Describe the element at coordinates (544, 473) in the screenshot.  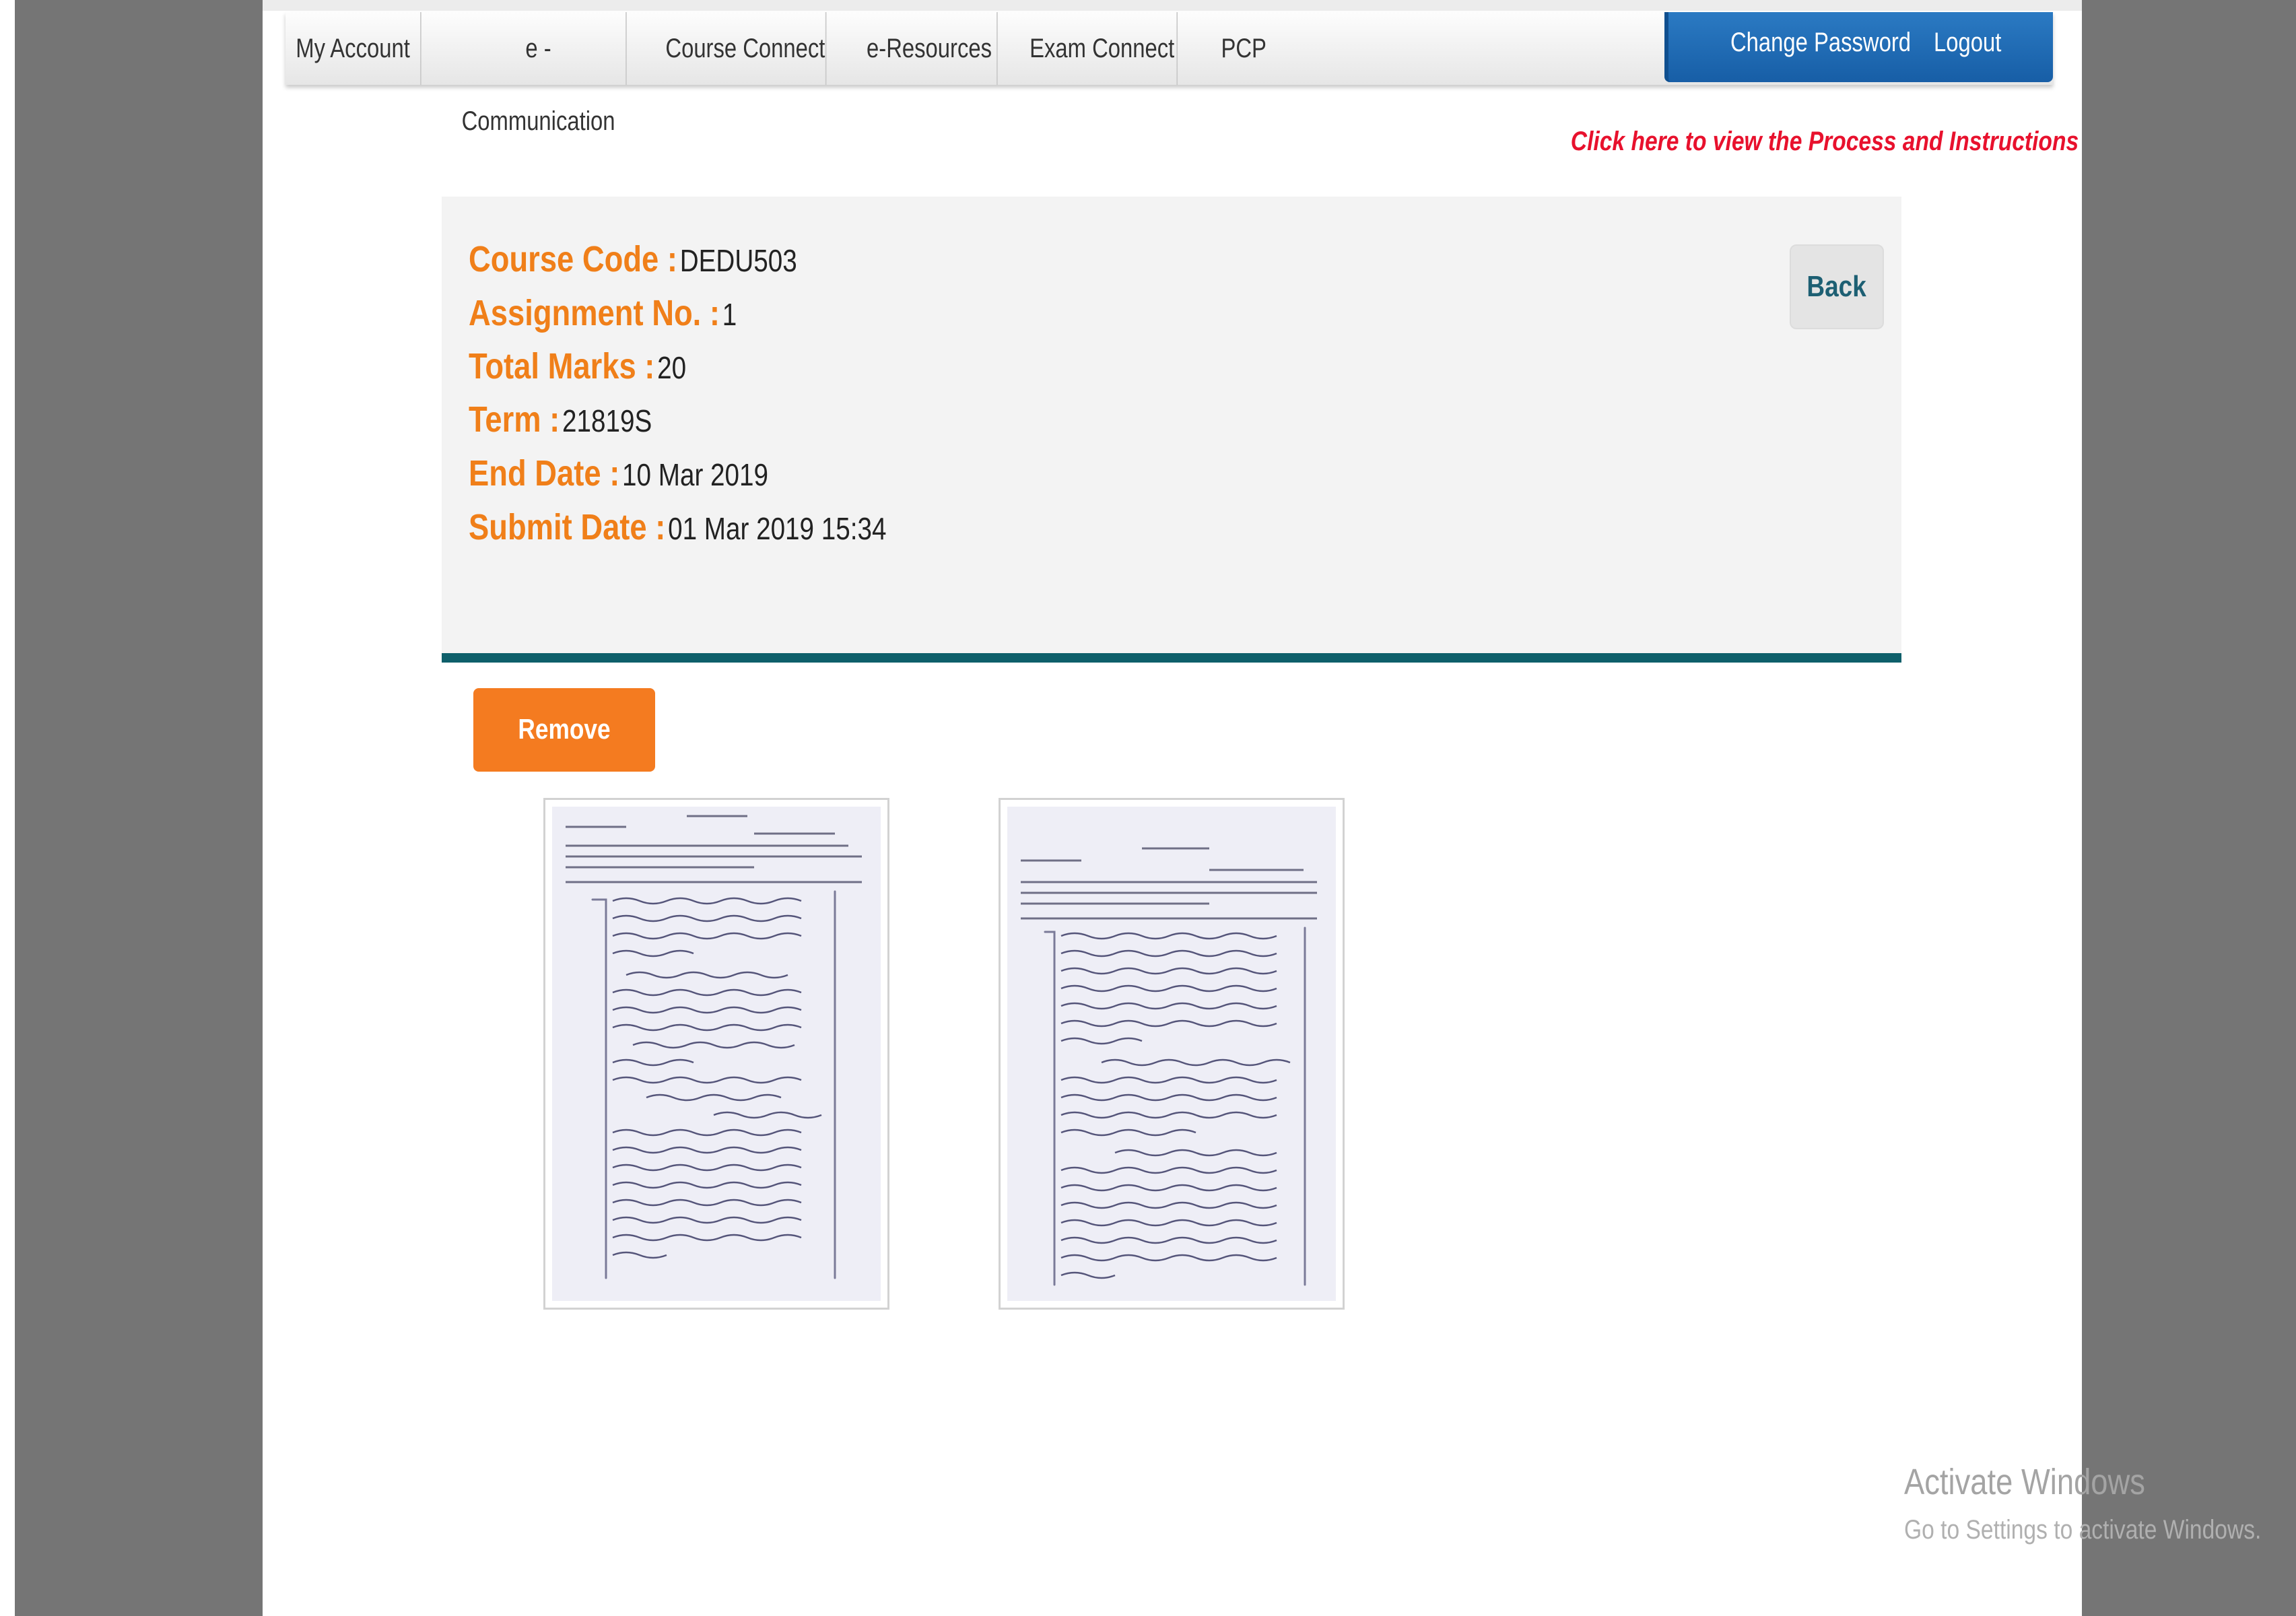
I see `end-date-label: End Date :` at that location.